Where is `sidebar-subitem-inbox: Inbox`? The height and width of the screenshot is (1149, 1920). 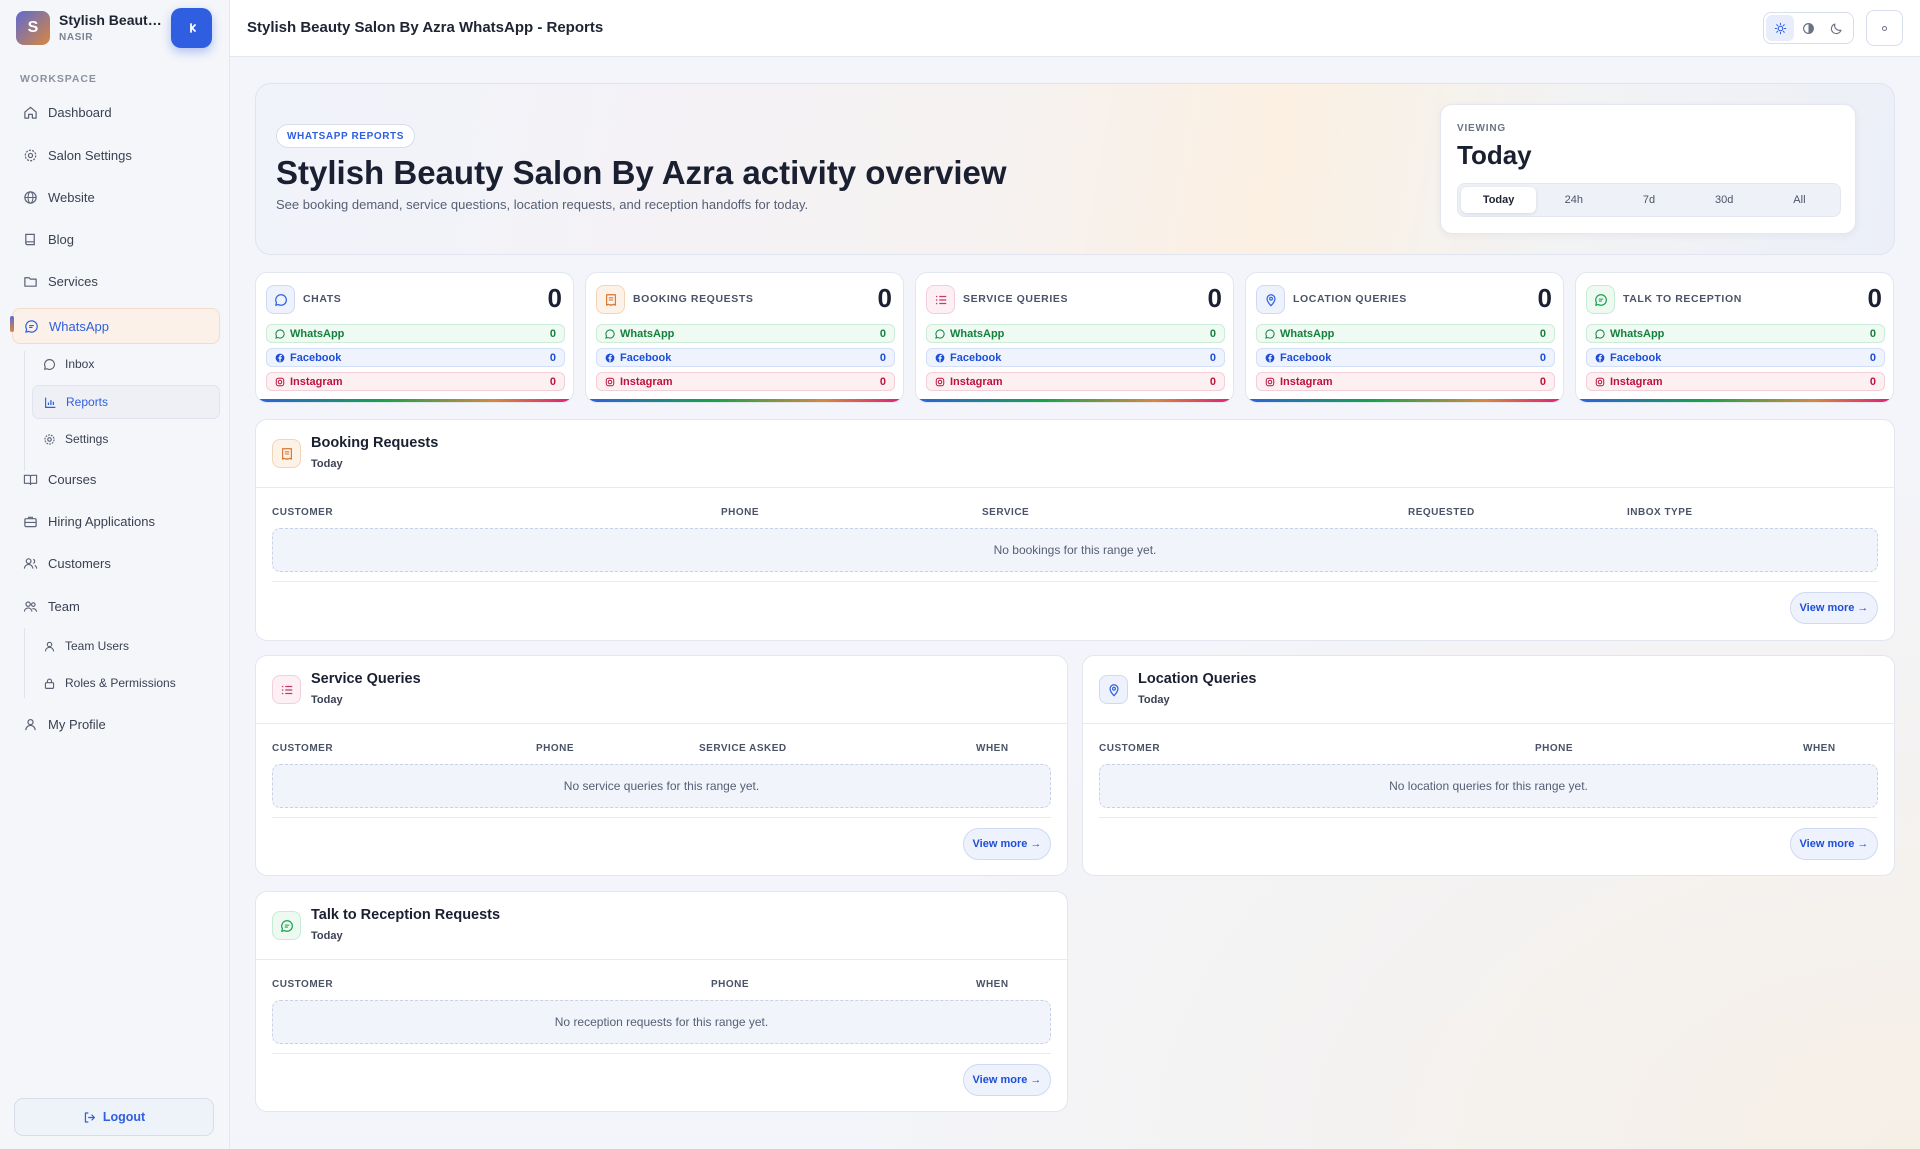
sidebar-subitem-inbox: Inbox is located at coordinates (126, 364).